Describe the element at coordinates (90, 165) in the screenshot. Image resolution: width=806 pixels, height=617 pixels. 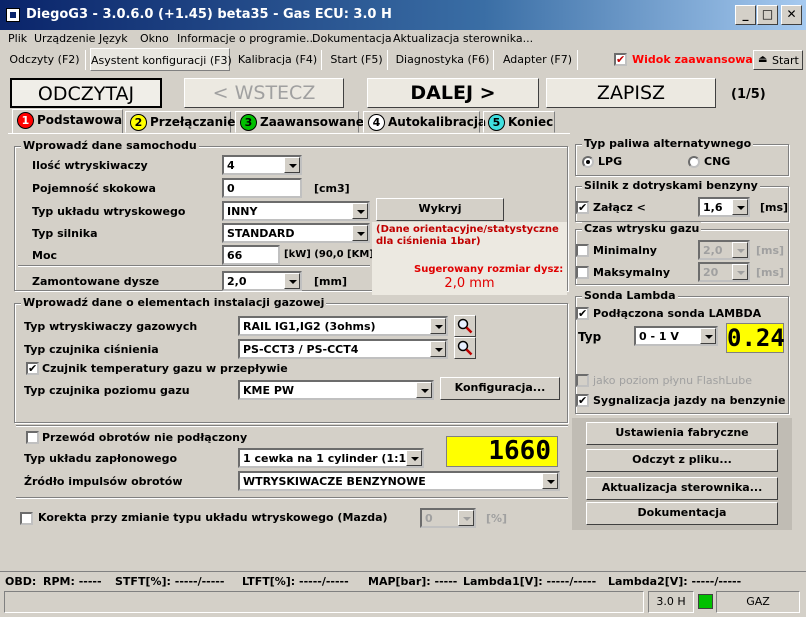
I see `injectors-count-label: Ilość wtryskiwaczy` at that location.